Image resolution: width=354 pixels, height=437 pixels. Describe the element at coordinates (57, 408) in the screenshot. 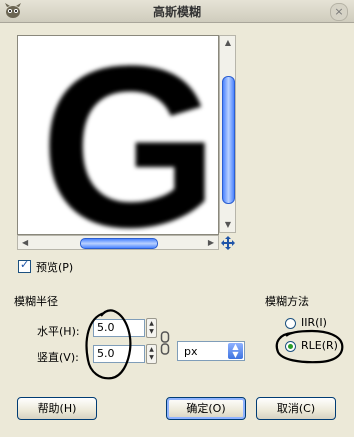

I see `help-button: 帮助(H)` at that location.